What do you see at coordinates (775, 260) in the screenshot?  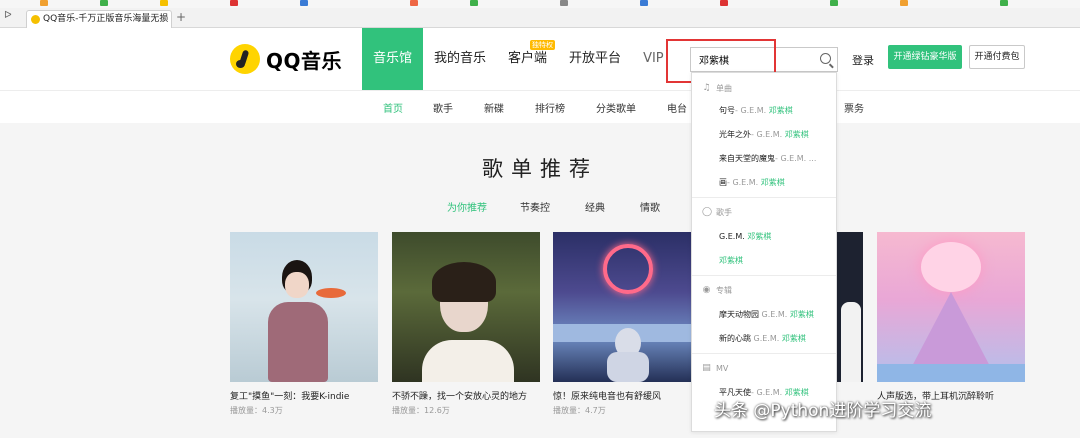 I see `suggest-singer: 邓紫棋` at bounding box center [775, 260].